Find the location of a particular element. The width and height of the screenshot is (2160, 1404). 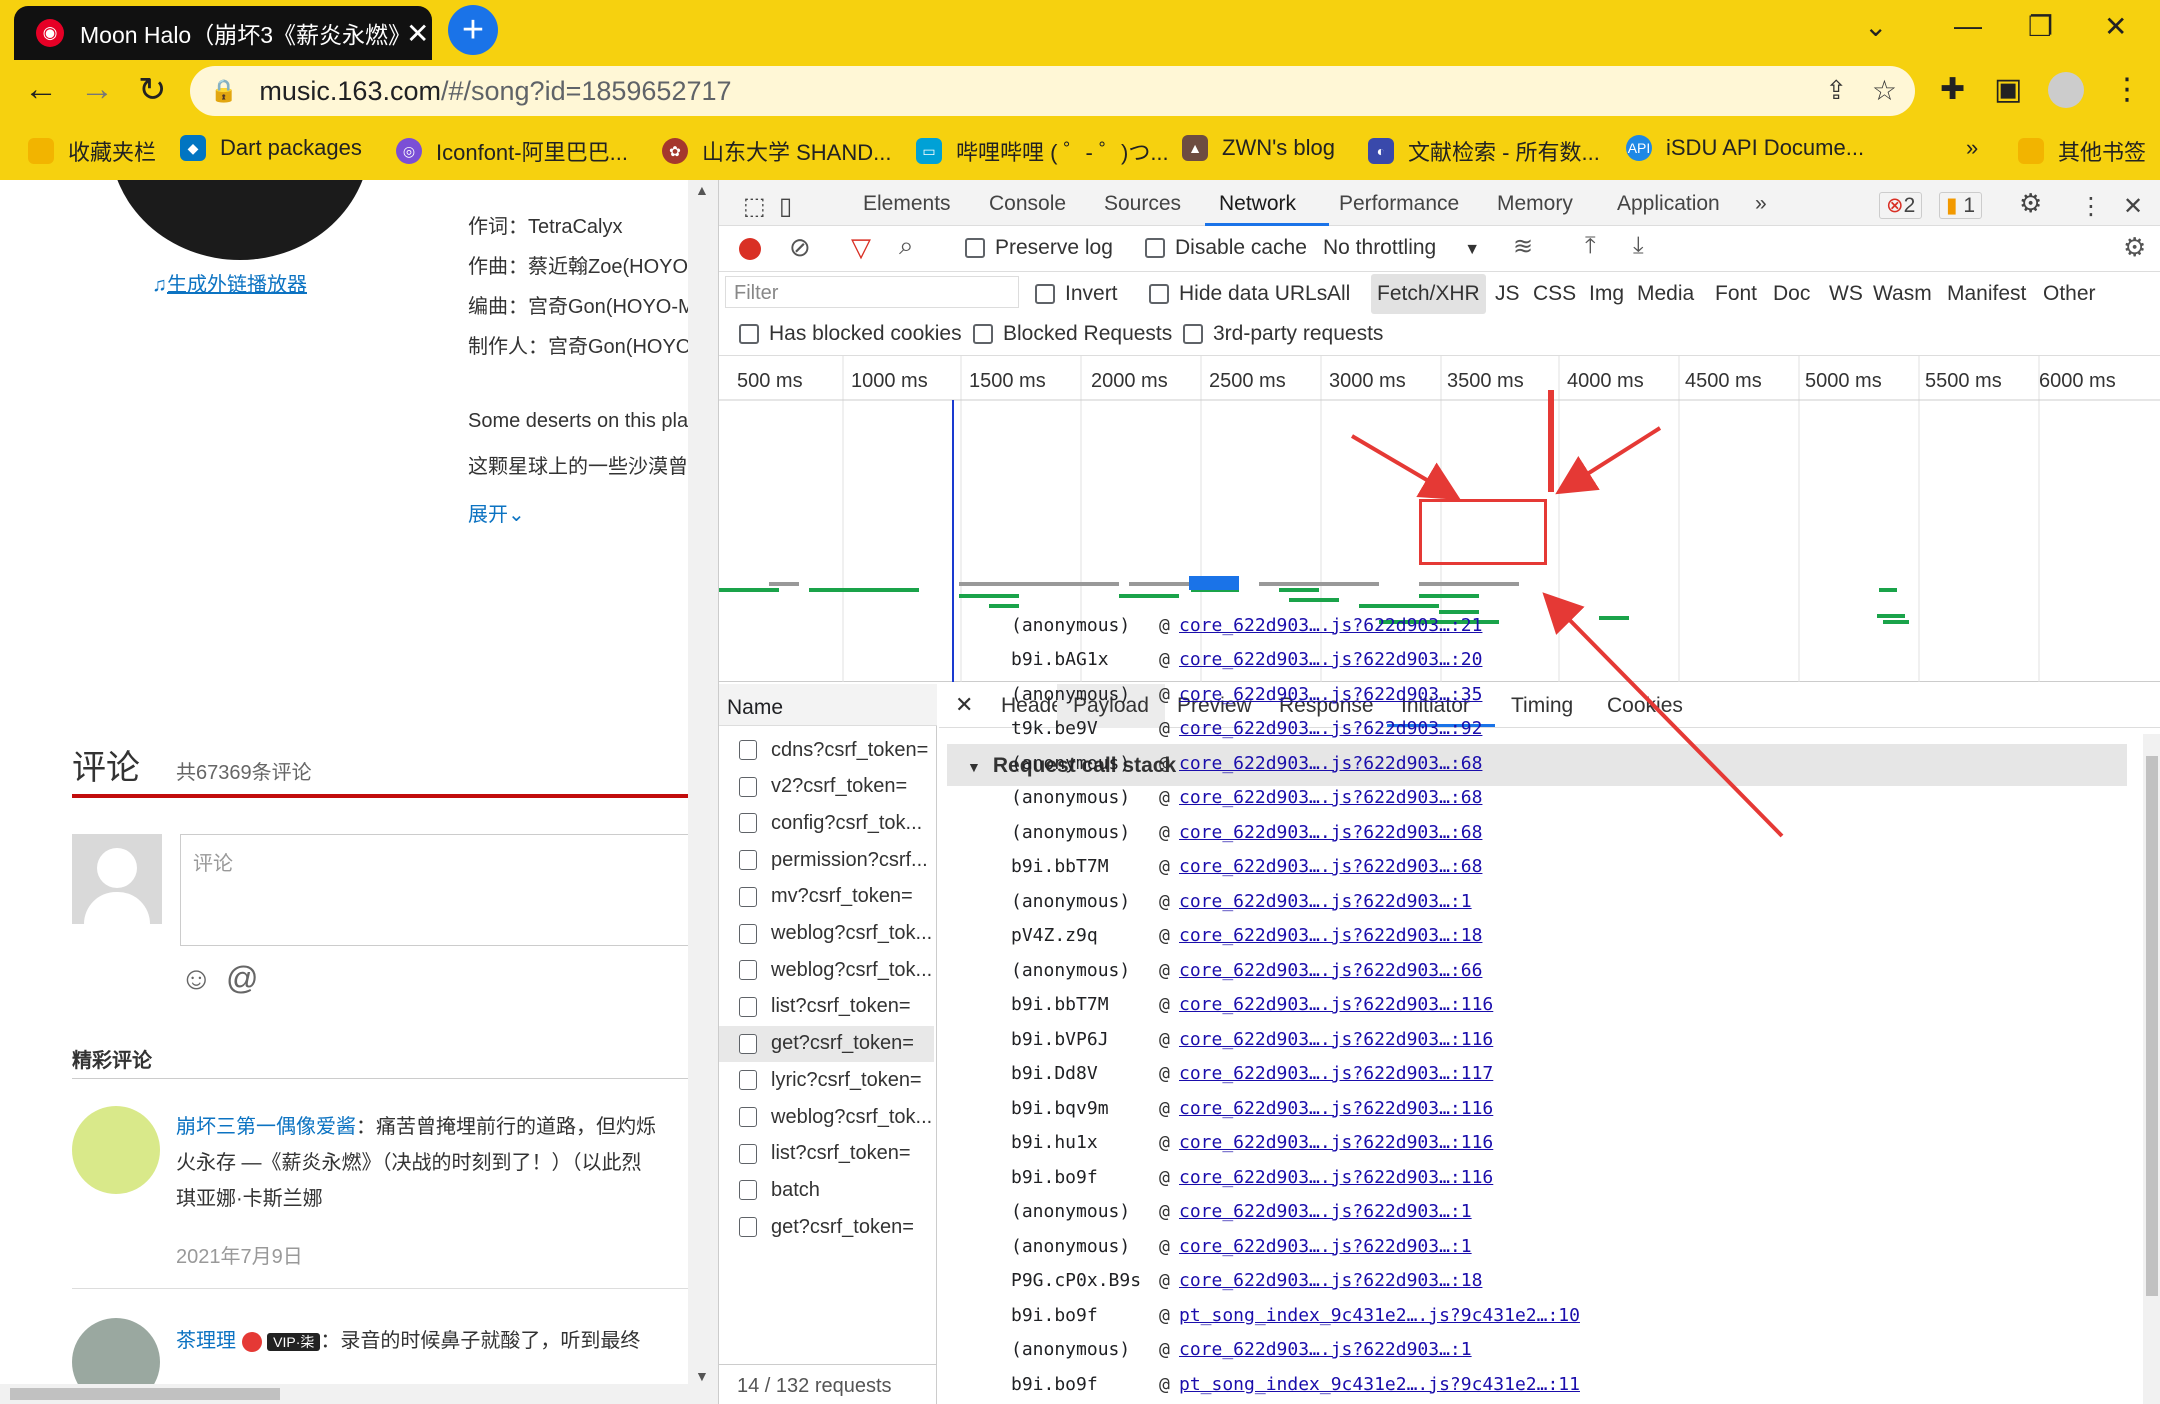

network-settings-icon: ⚙ is located at coordinates (2134, 247).